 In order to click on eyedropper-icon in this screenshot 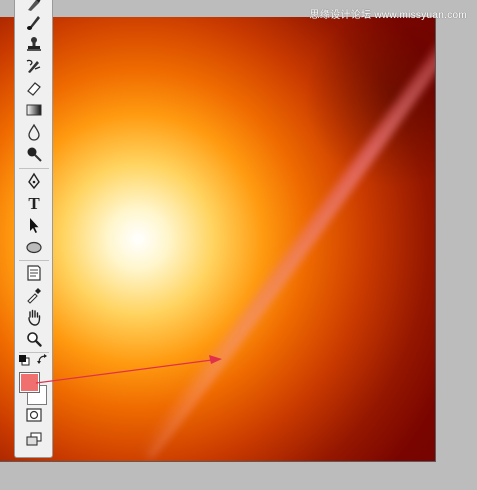, I will do `click(34, 295)`.